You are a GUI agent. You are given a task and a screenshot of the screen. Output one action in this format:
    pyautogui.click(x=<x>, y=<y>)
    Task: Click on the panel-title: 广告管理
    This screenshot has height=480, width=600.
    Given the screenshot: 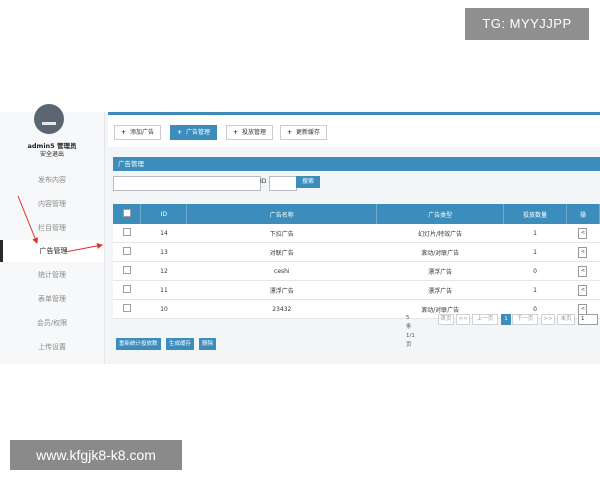 What is the action you would take?
    pyautogui.click(x=356, y=164)
    